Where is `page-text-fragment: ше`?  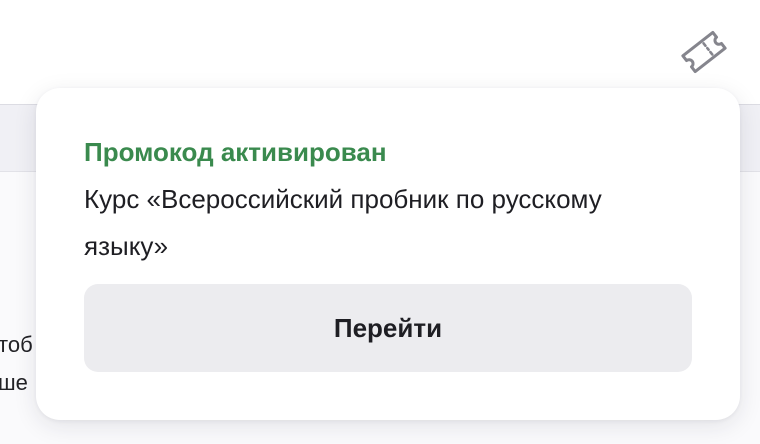 page-text-fragment: ше is located at coordinates (14, 382).